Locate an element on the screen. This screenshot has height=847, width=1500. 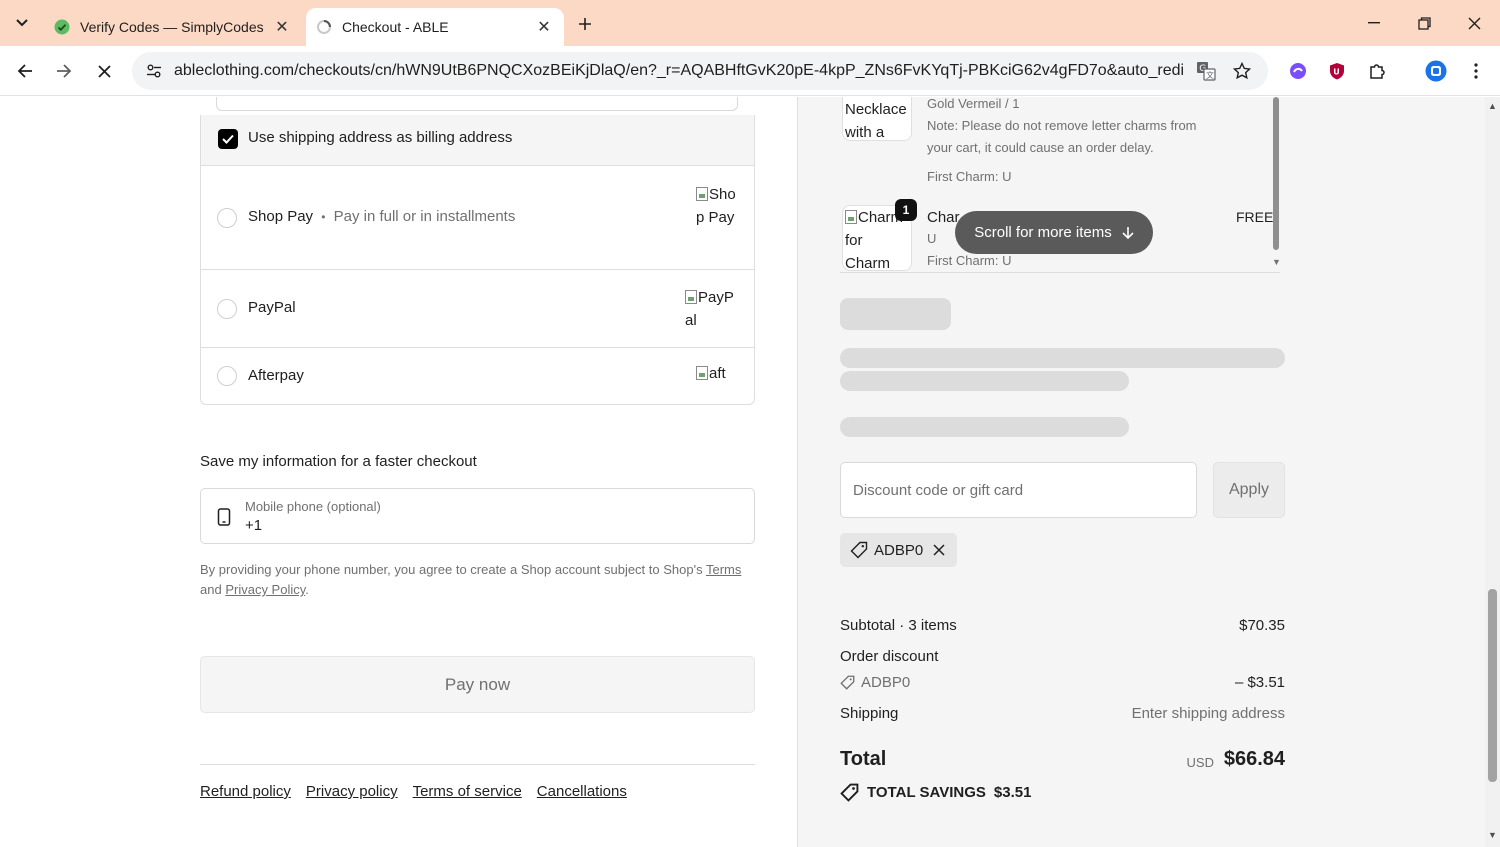
total-savings-label: TOTAL SAVINGS is located at coordinates (926, 792).